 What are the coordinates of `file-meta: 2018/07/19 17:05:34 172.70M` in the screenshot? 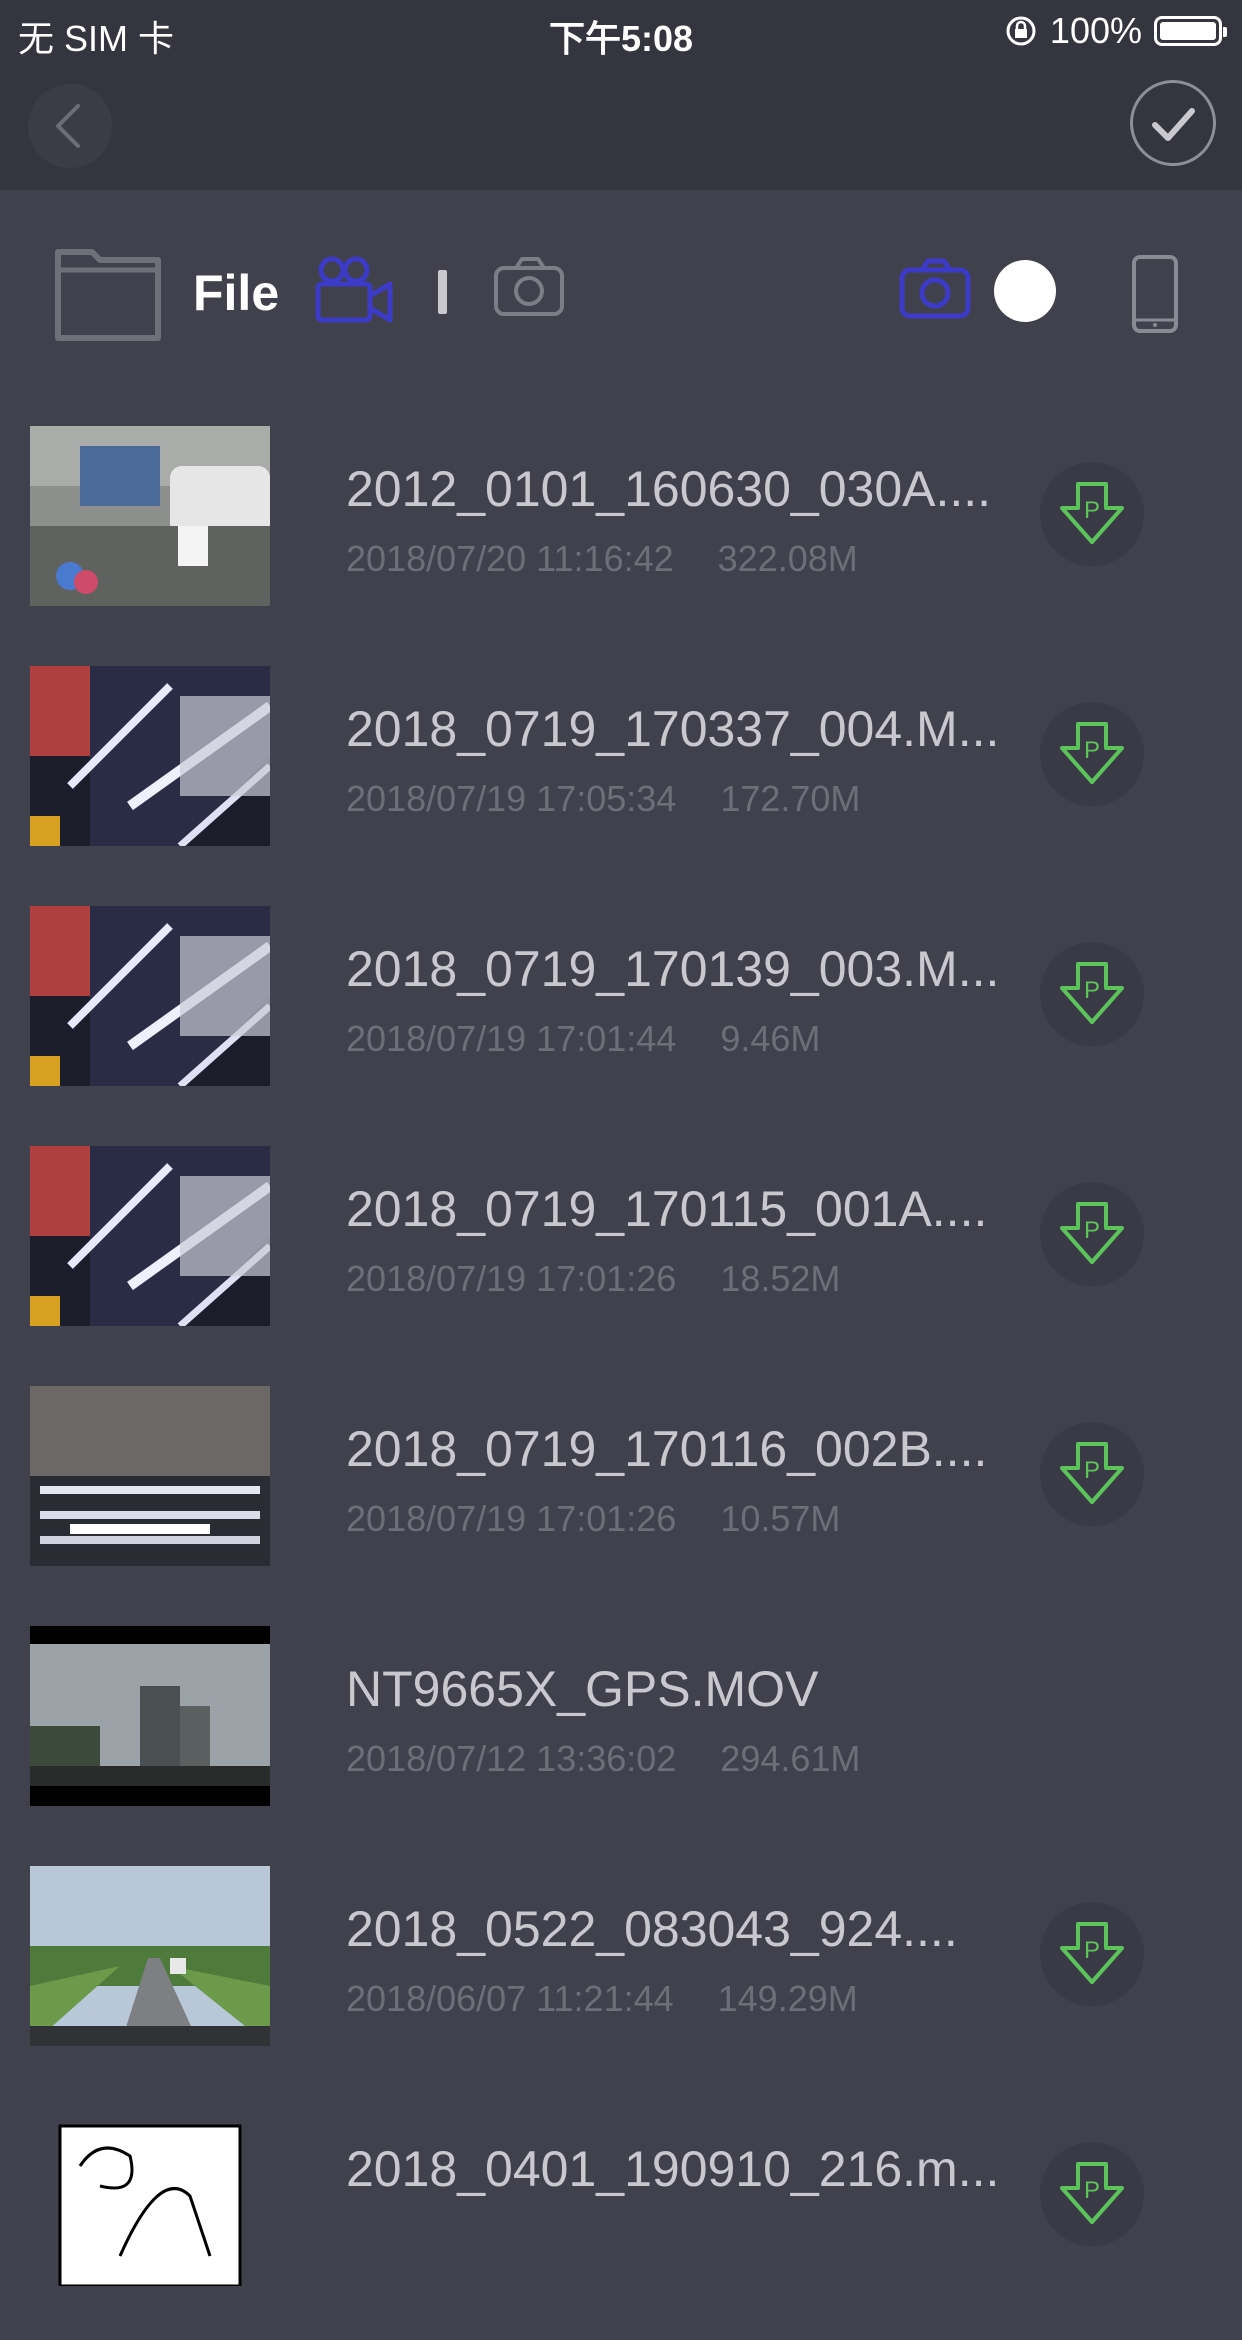 It's located at (603, 799).